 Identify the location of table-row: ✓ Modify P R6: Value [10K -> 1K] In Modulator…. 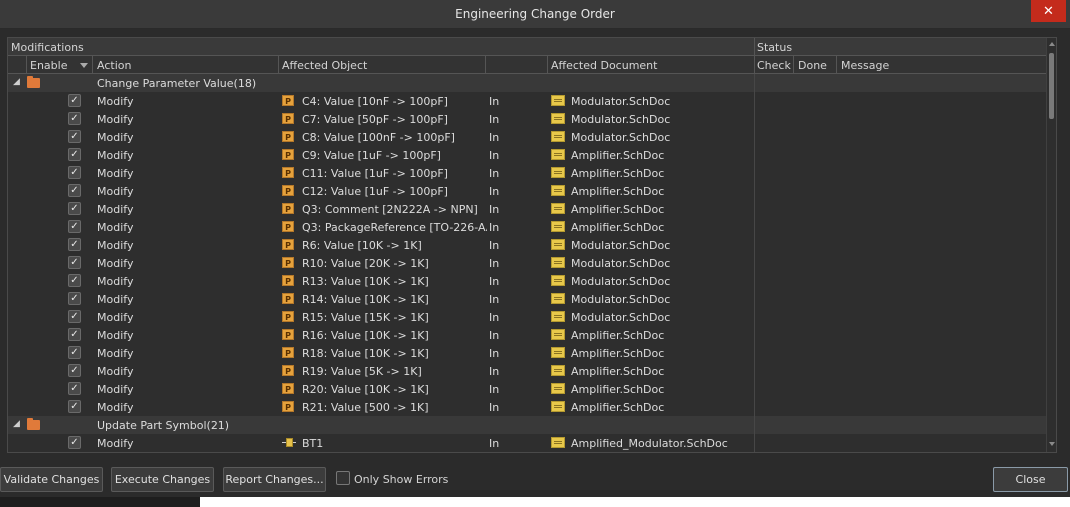
(527, 245).